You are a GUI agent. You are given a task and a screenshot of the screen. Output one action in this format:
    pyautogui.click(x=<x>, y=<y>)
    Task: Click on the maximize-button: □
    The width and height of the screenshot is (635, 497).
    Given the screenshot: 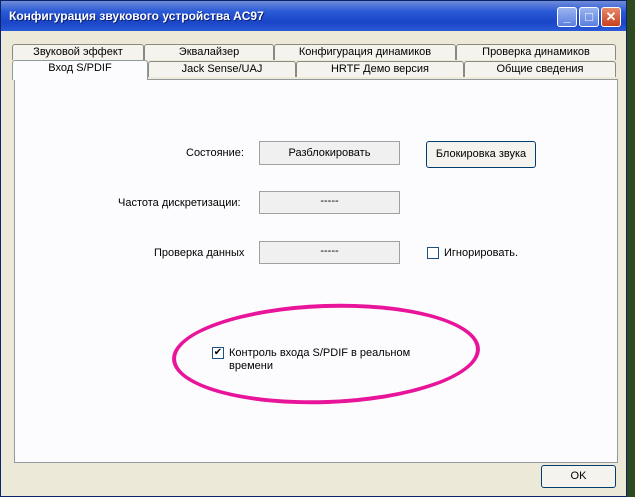 What is the action you would take?
    pyautogui.click(x=589, y=17)
    